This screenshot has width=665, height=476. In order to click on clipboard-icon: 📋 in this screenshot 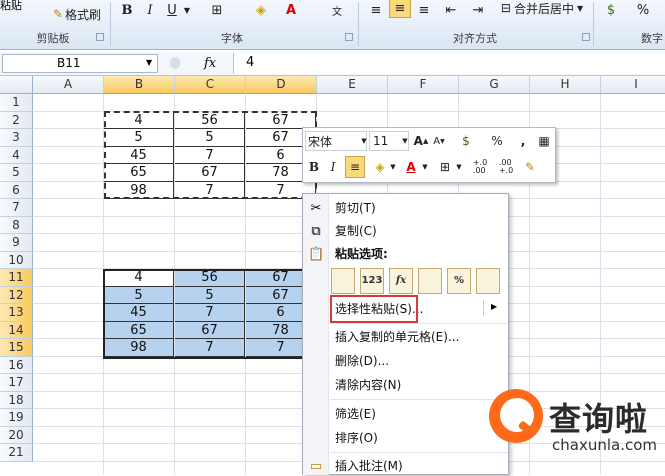, I will do `click(316, 254)`.